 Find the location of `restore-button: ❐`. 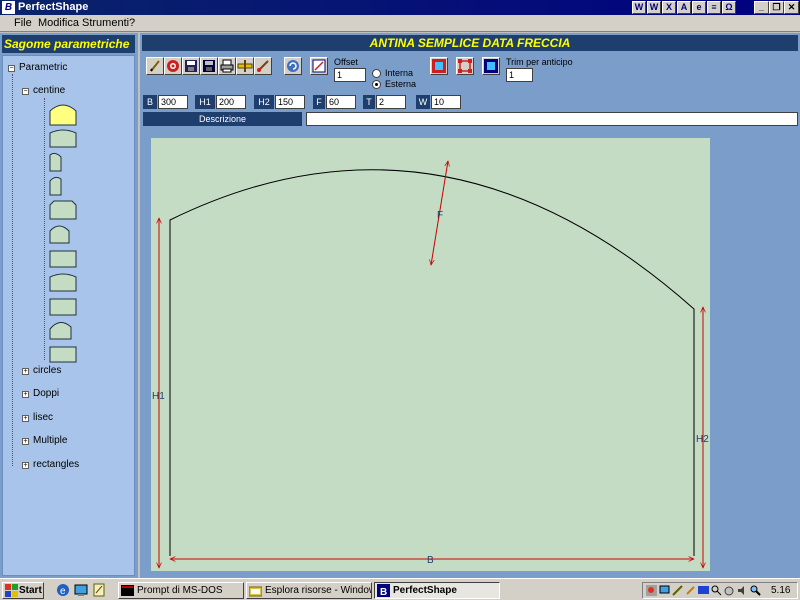

restore-button: ❐ is located at coordinates (776, 7).